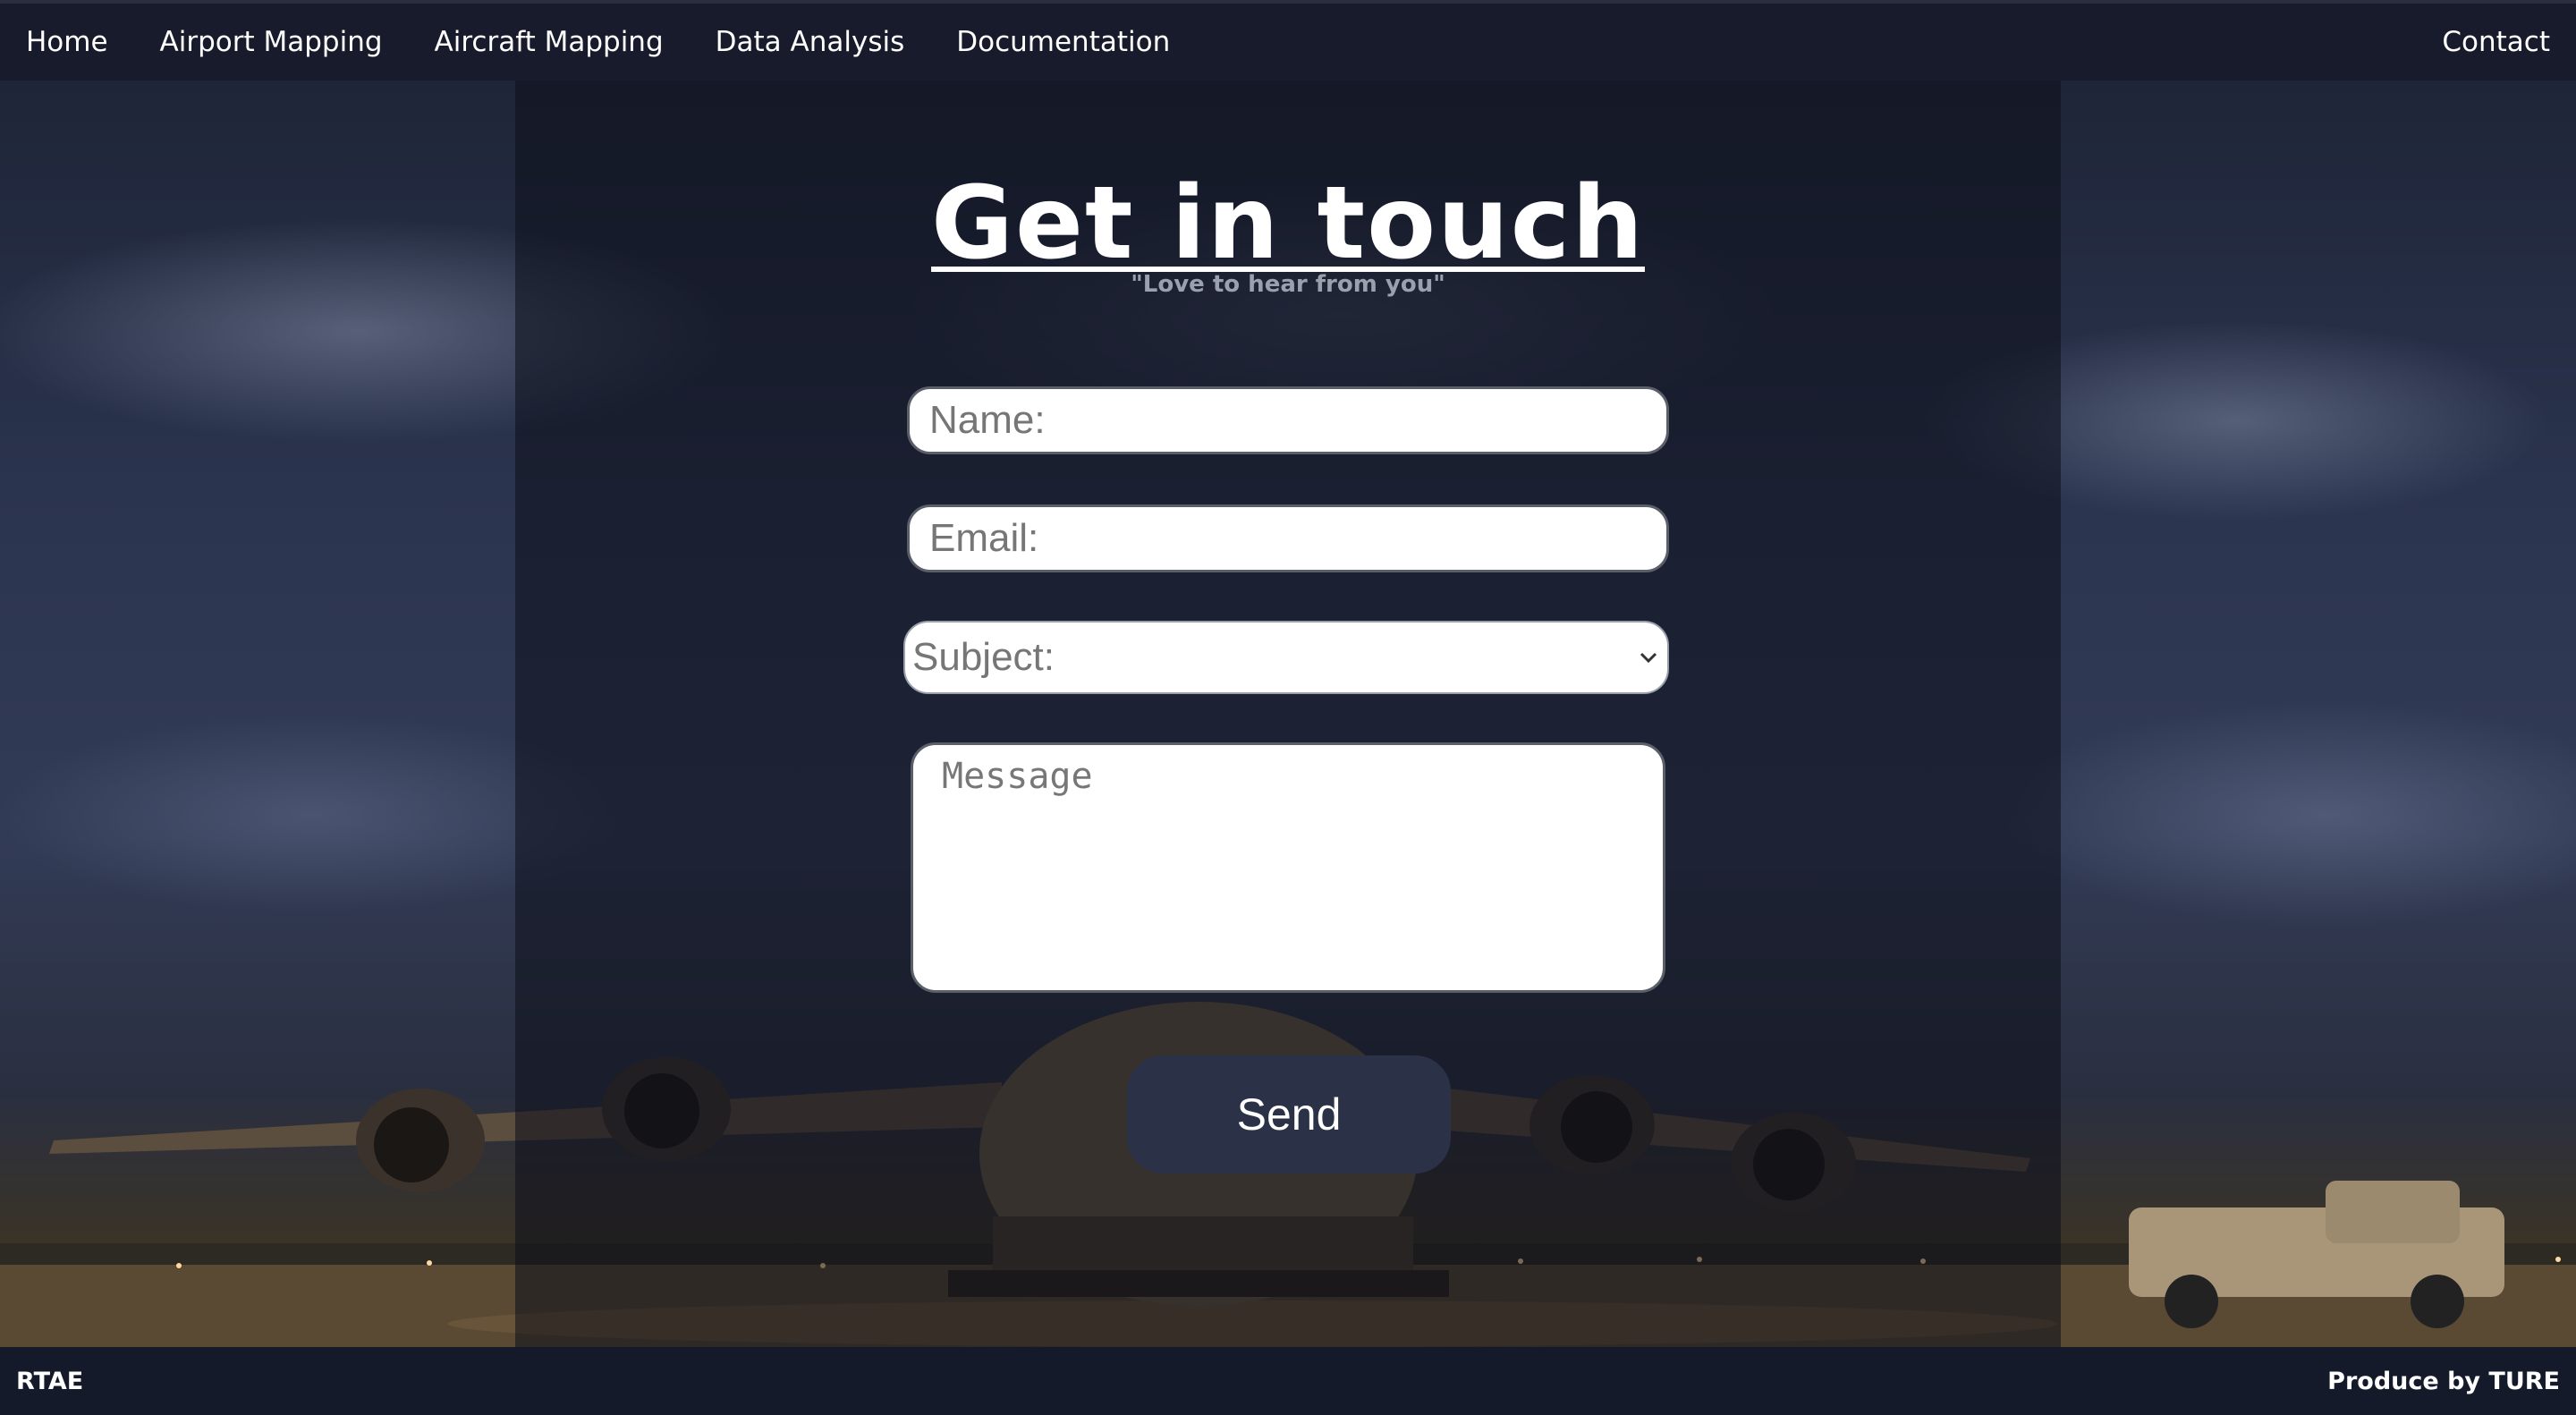  Describe the element at coordinates (1288, 285) in the screenshot. I see `page-subtitle: "Love to hear from you"` at that location.